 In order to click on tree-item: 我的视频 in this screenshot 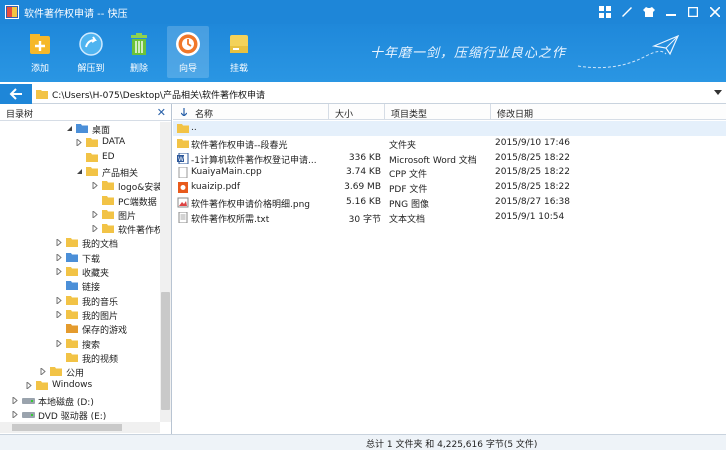, I will do `click(80, 358)`.